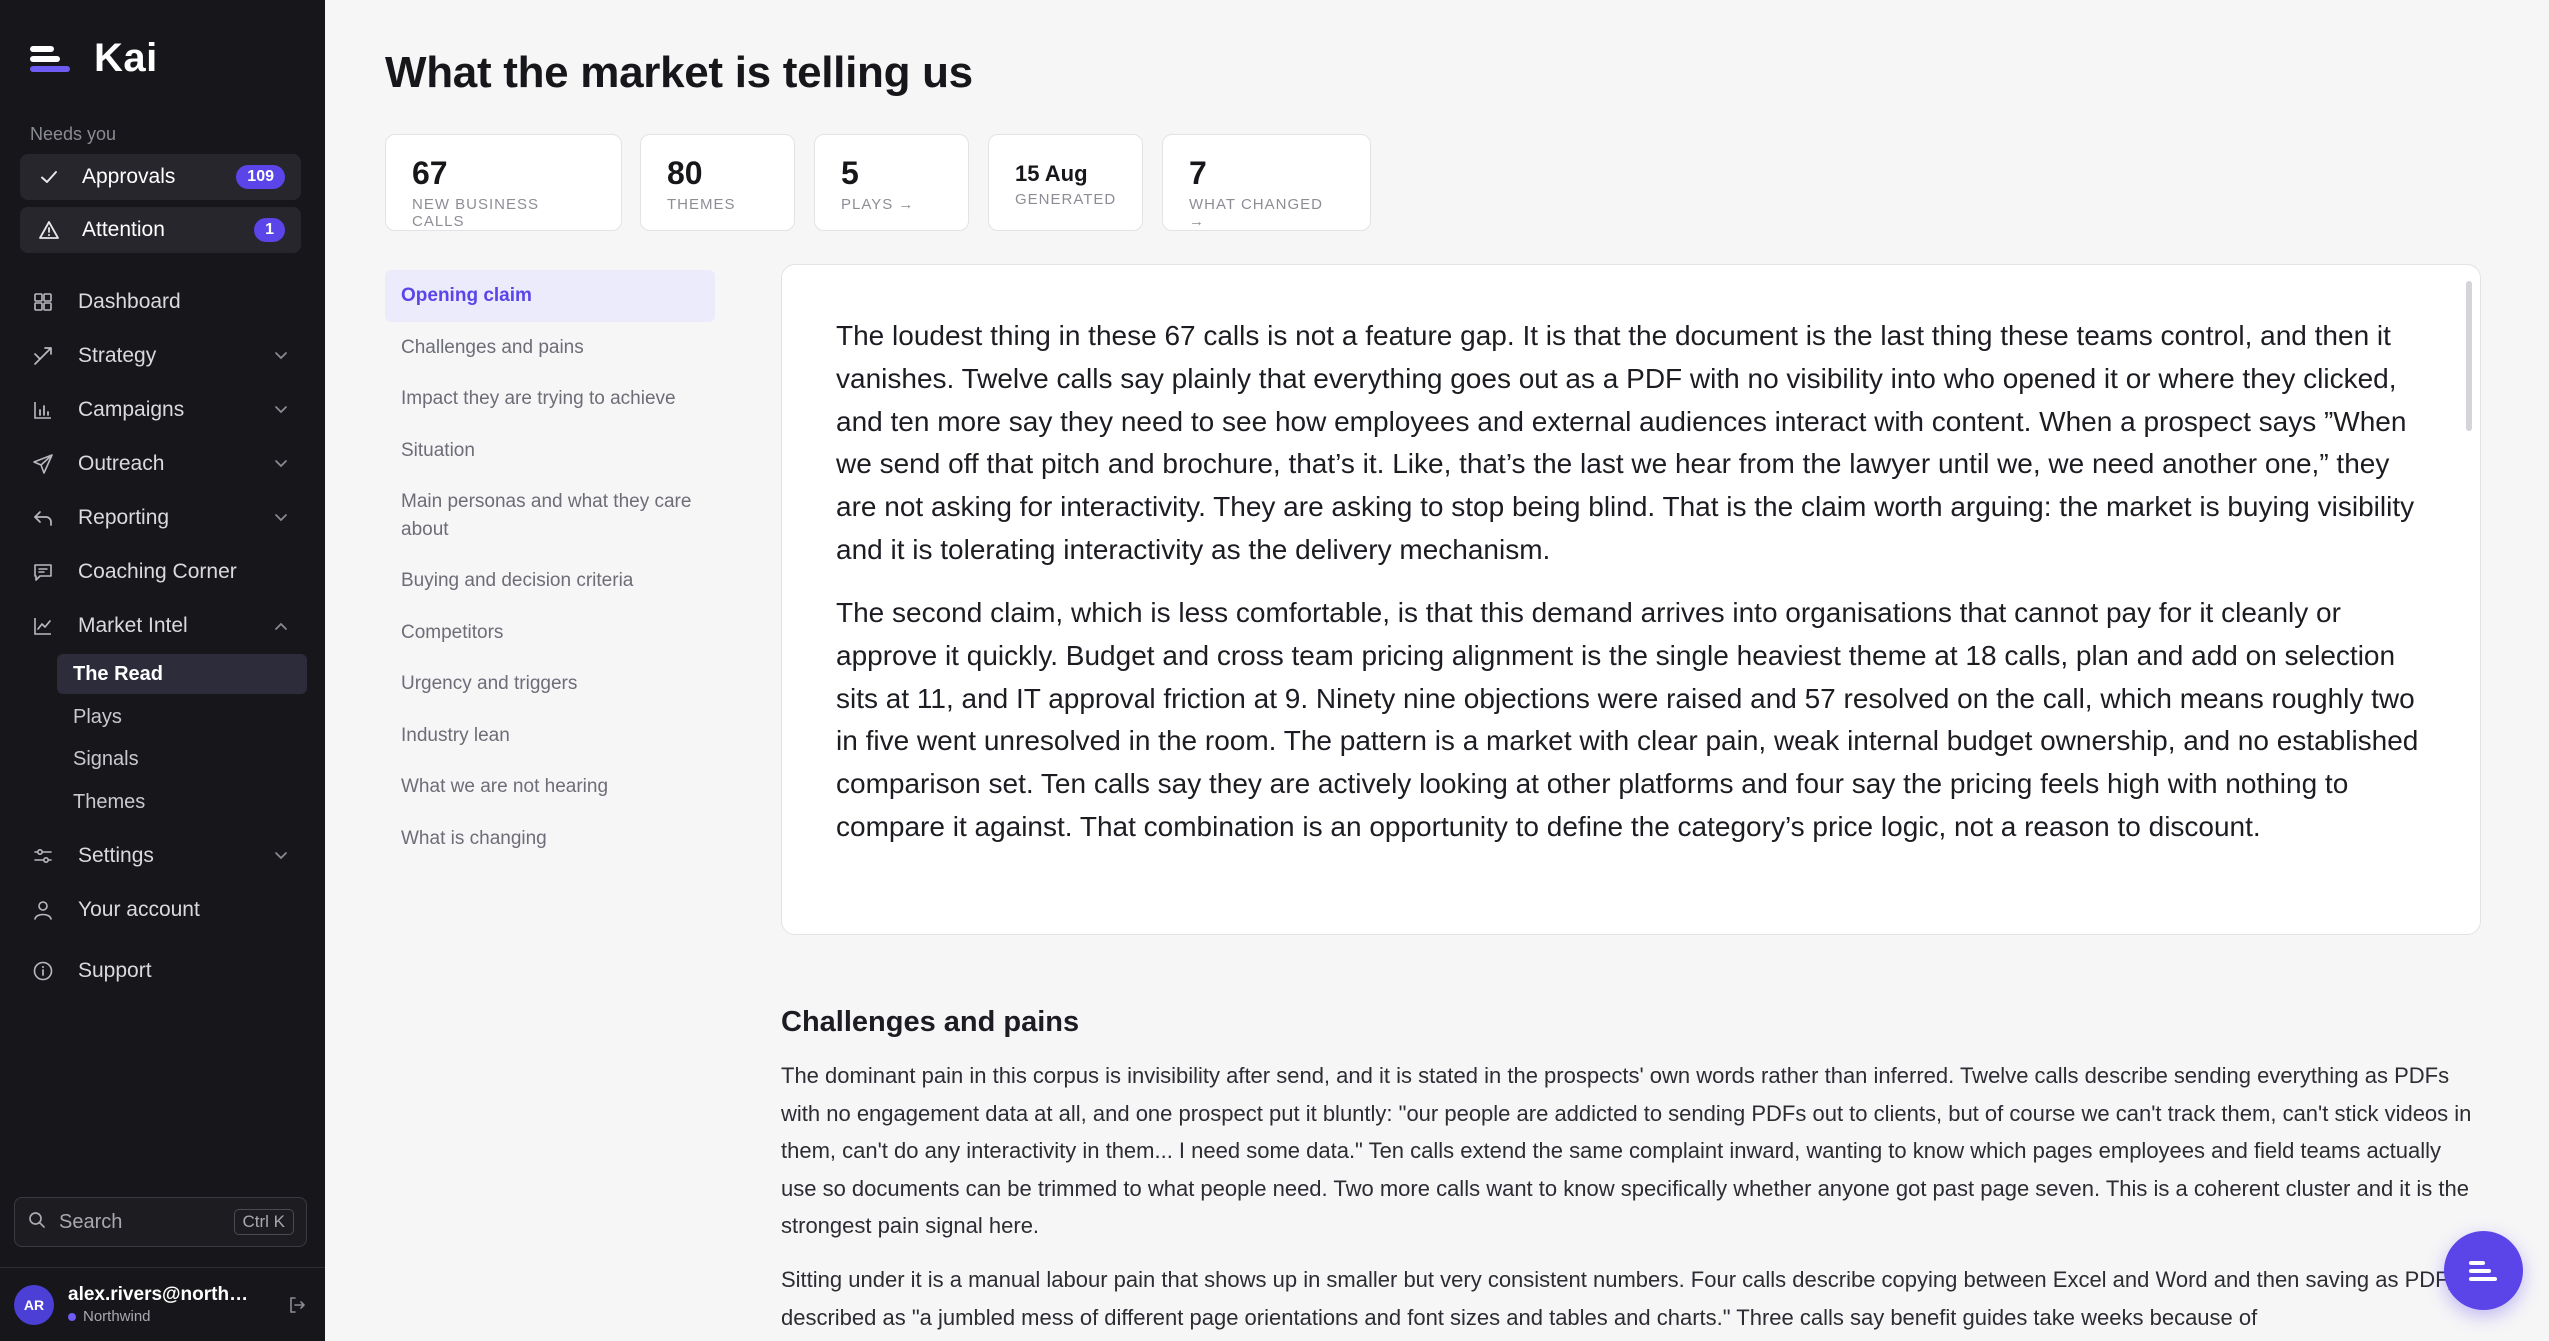  I want to click on toc-urgency: Urgency and triggers, so click(550, 684).